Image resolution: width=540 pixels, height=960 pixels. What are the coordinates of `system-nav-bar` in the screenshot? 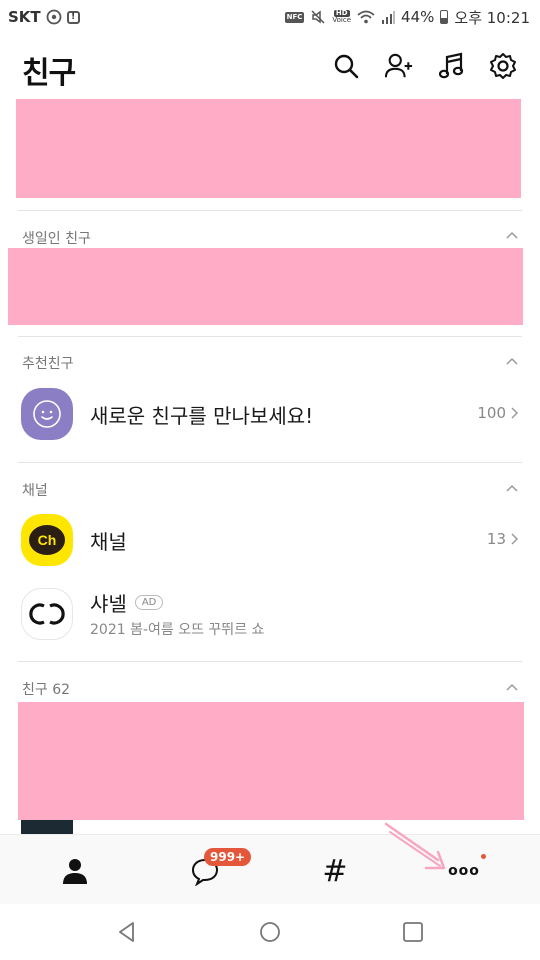 It's located at (270, 932).